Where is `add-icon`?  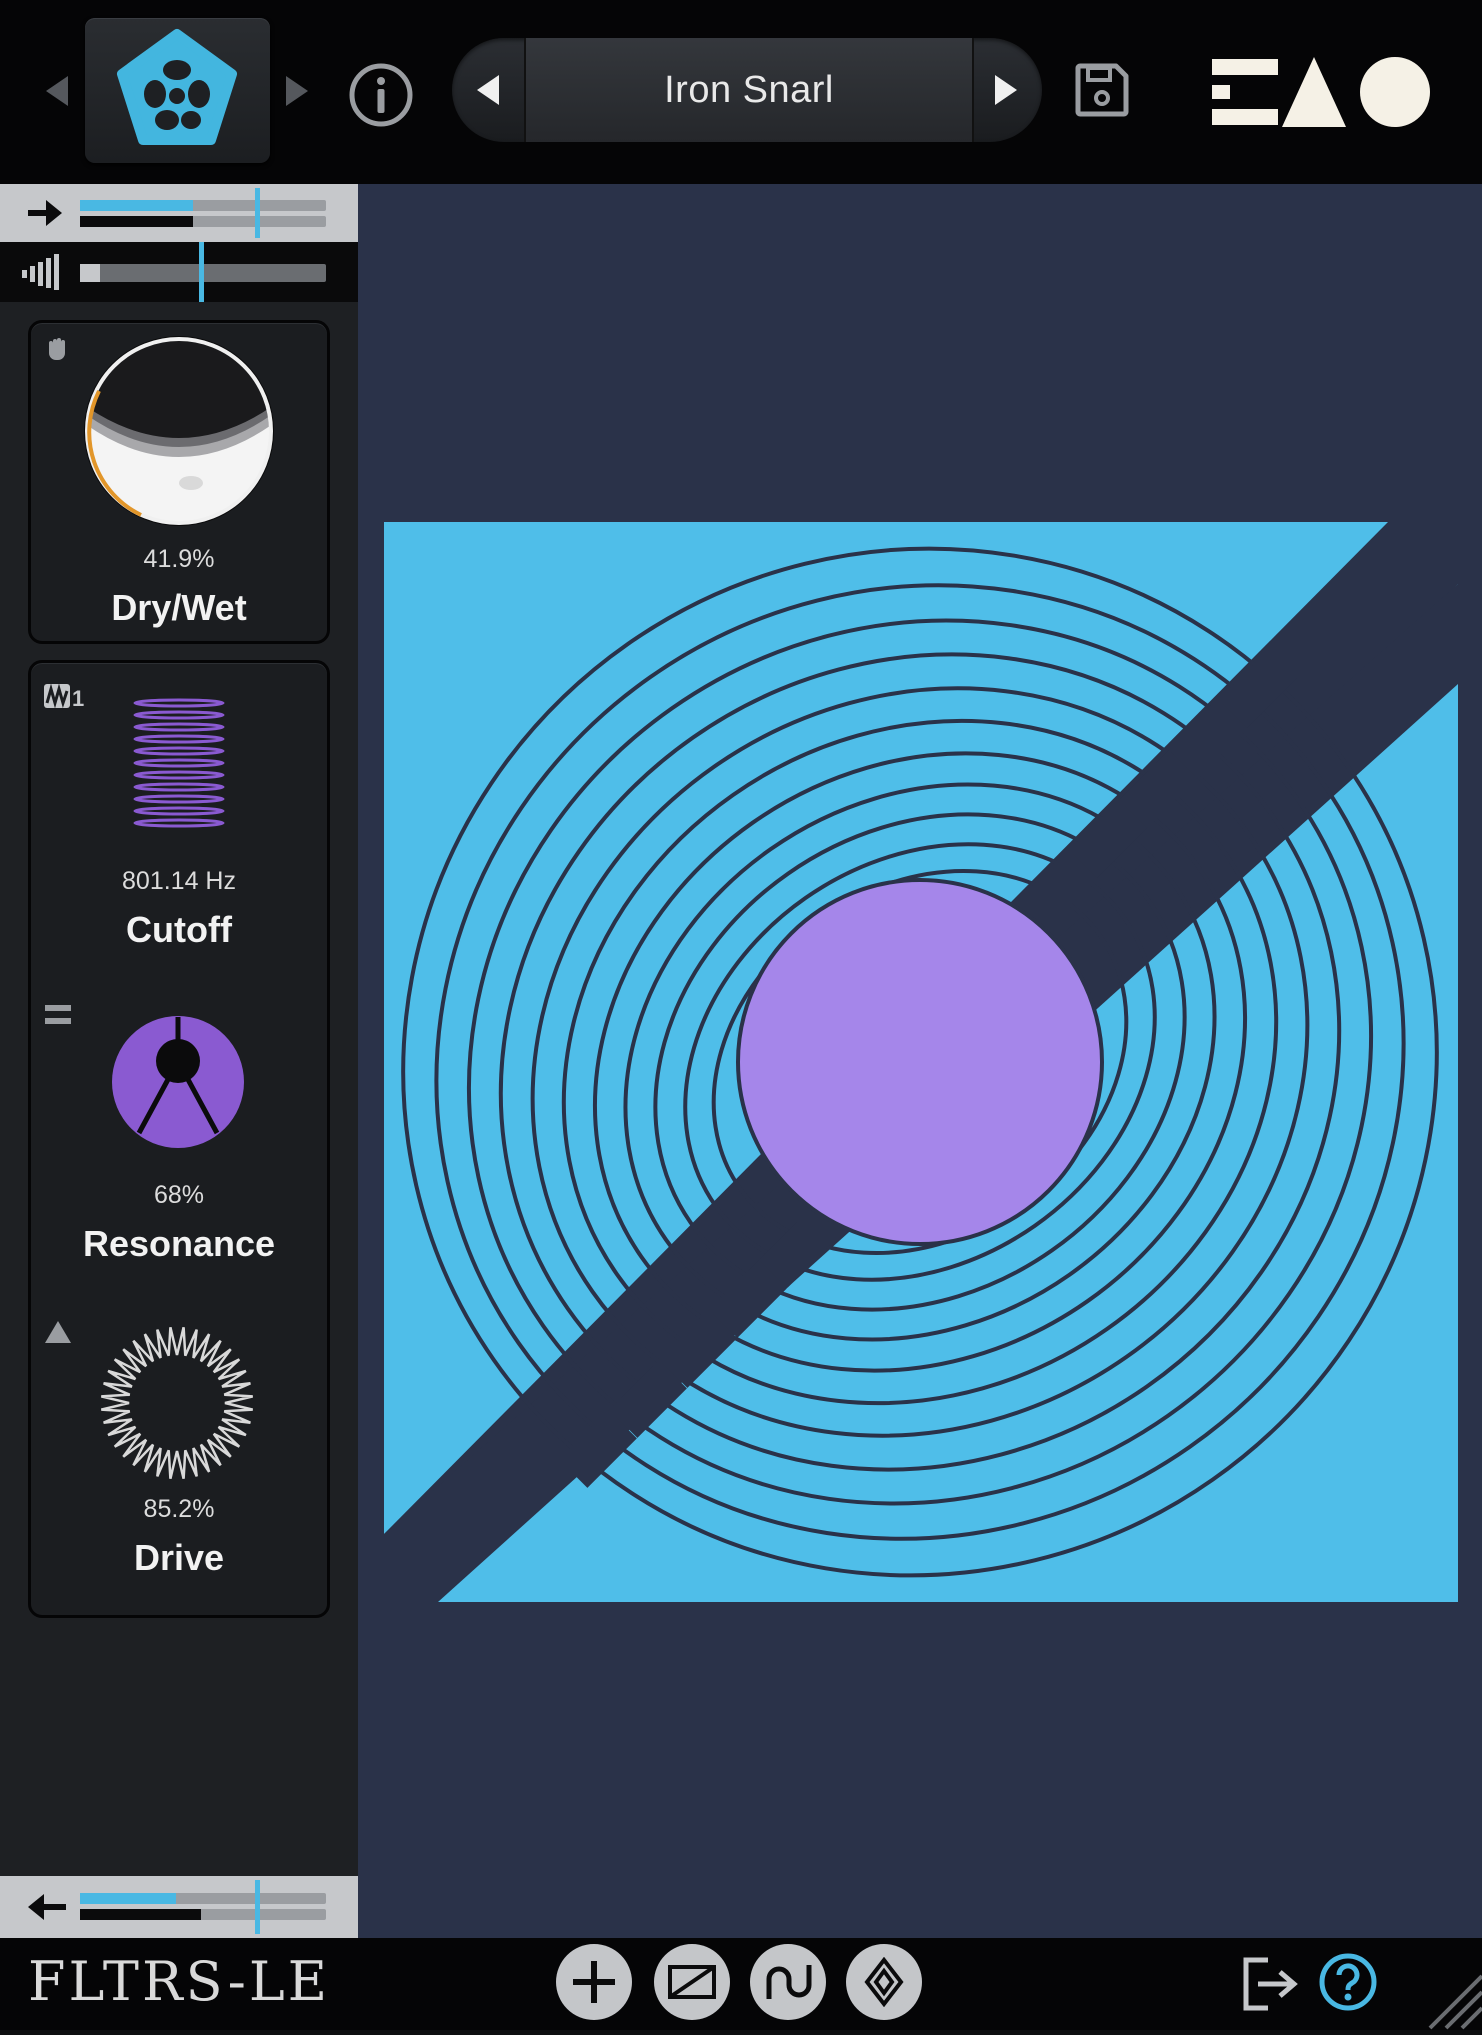 add-icon is located at coordinates (594, 1982).